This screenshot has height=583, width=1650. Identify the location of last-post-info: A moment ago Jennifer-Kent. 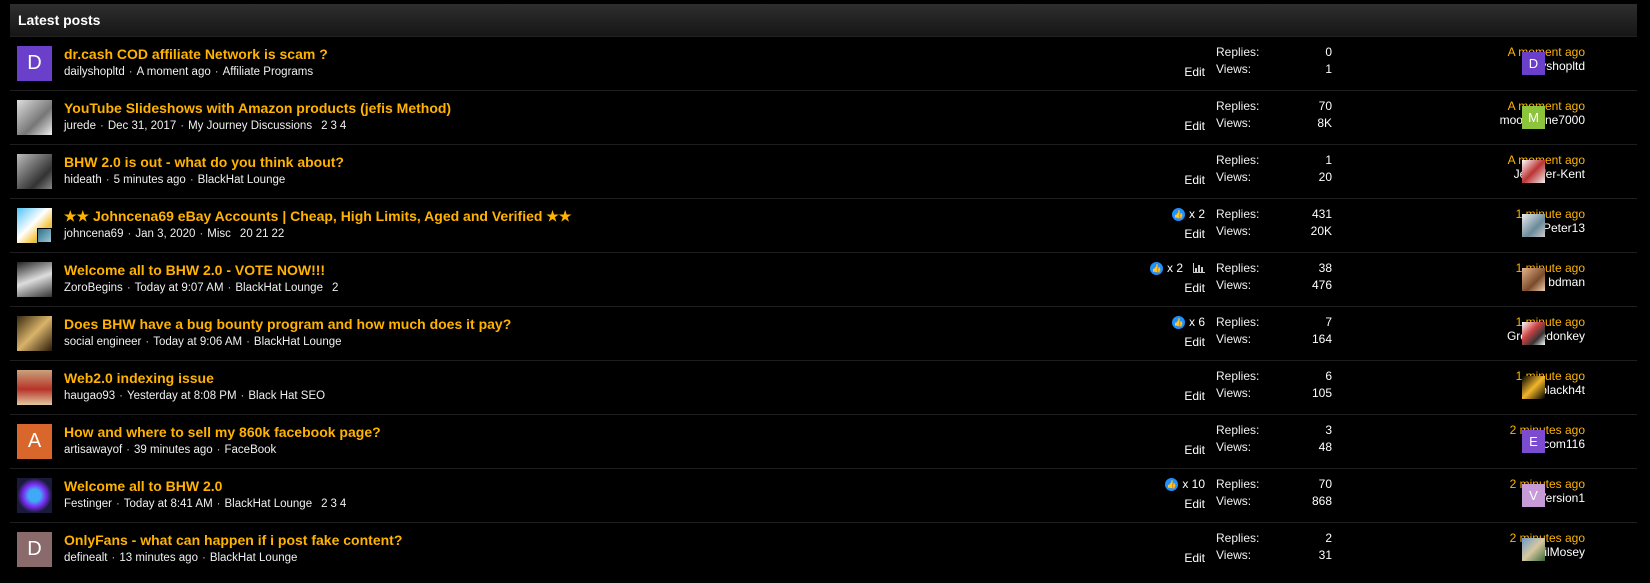
(1546, 167).